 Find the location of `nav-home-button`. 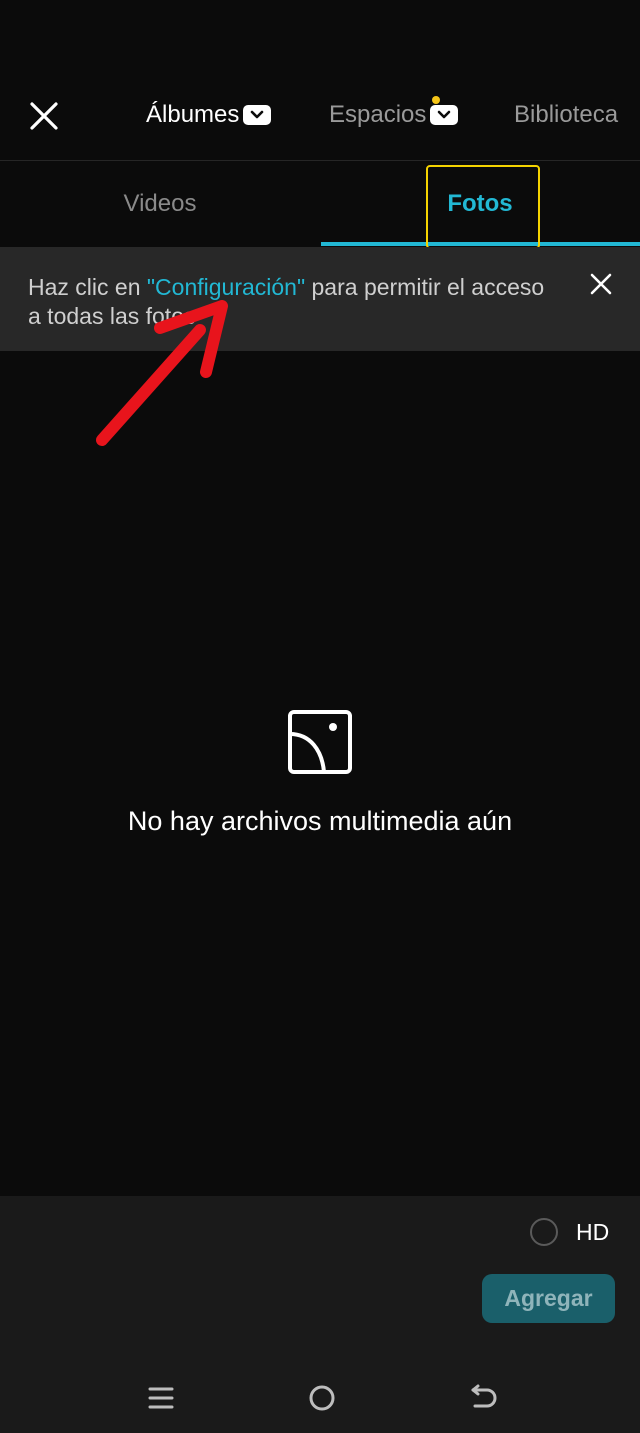

nav-home-button is located at coordinates (322, 1398).